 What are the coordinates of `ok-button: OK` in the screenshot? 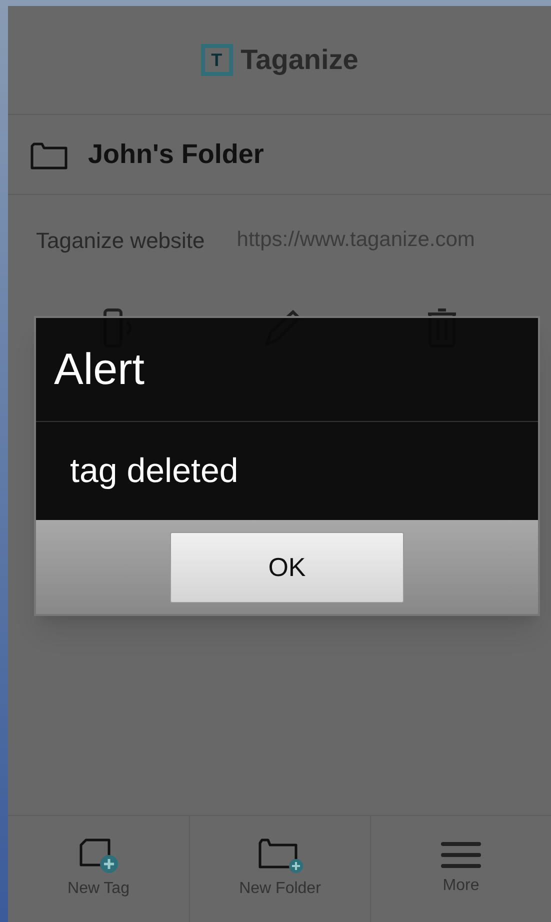 It's located at (287, 567).